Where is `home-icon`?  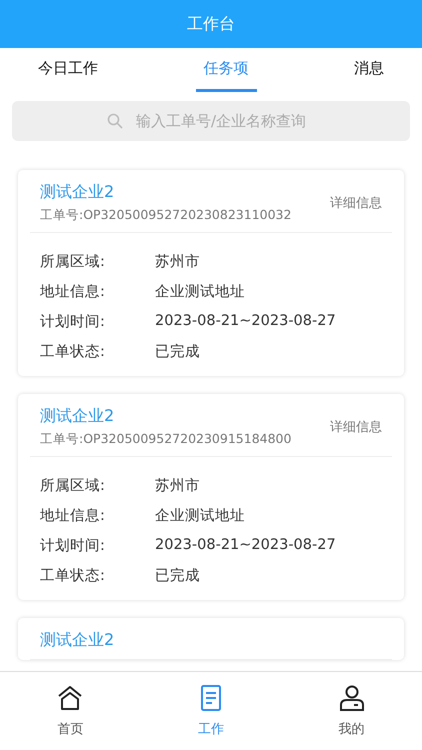 home-icon is located at coordinates (70, 698).